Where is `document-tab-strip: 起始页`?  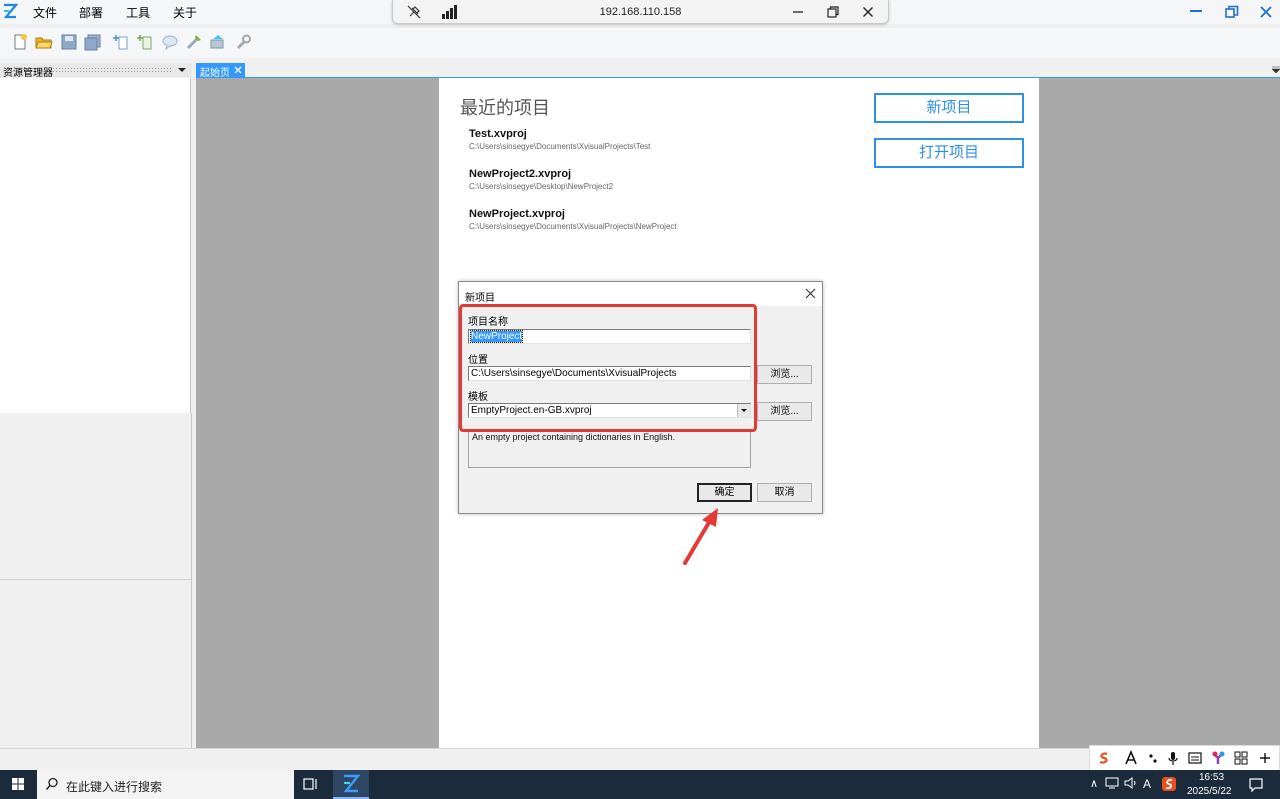 document-tab-strip: 起始页 is located at coordinates (738, 71).